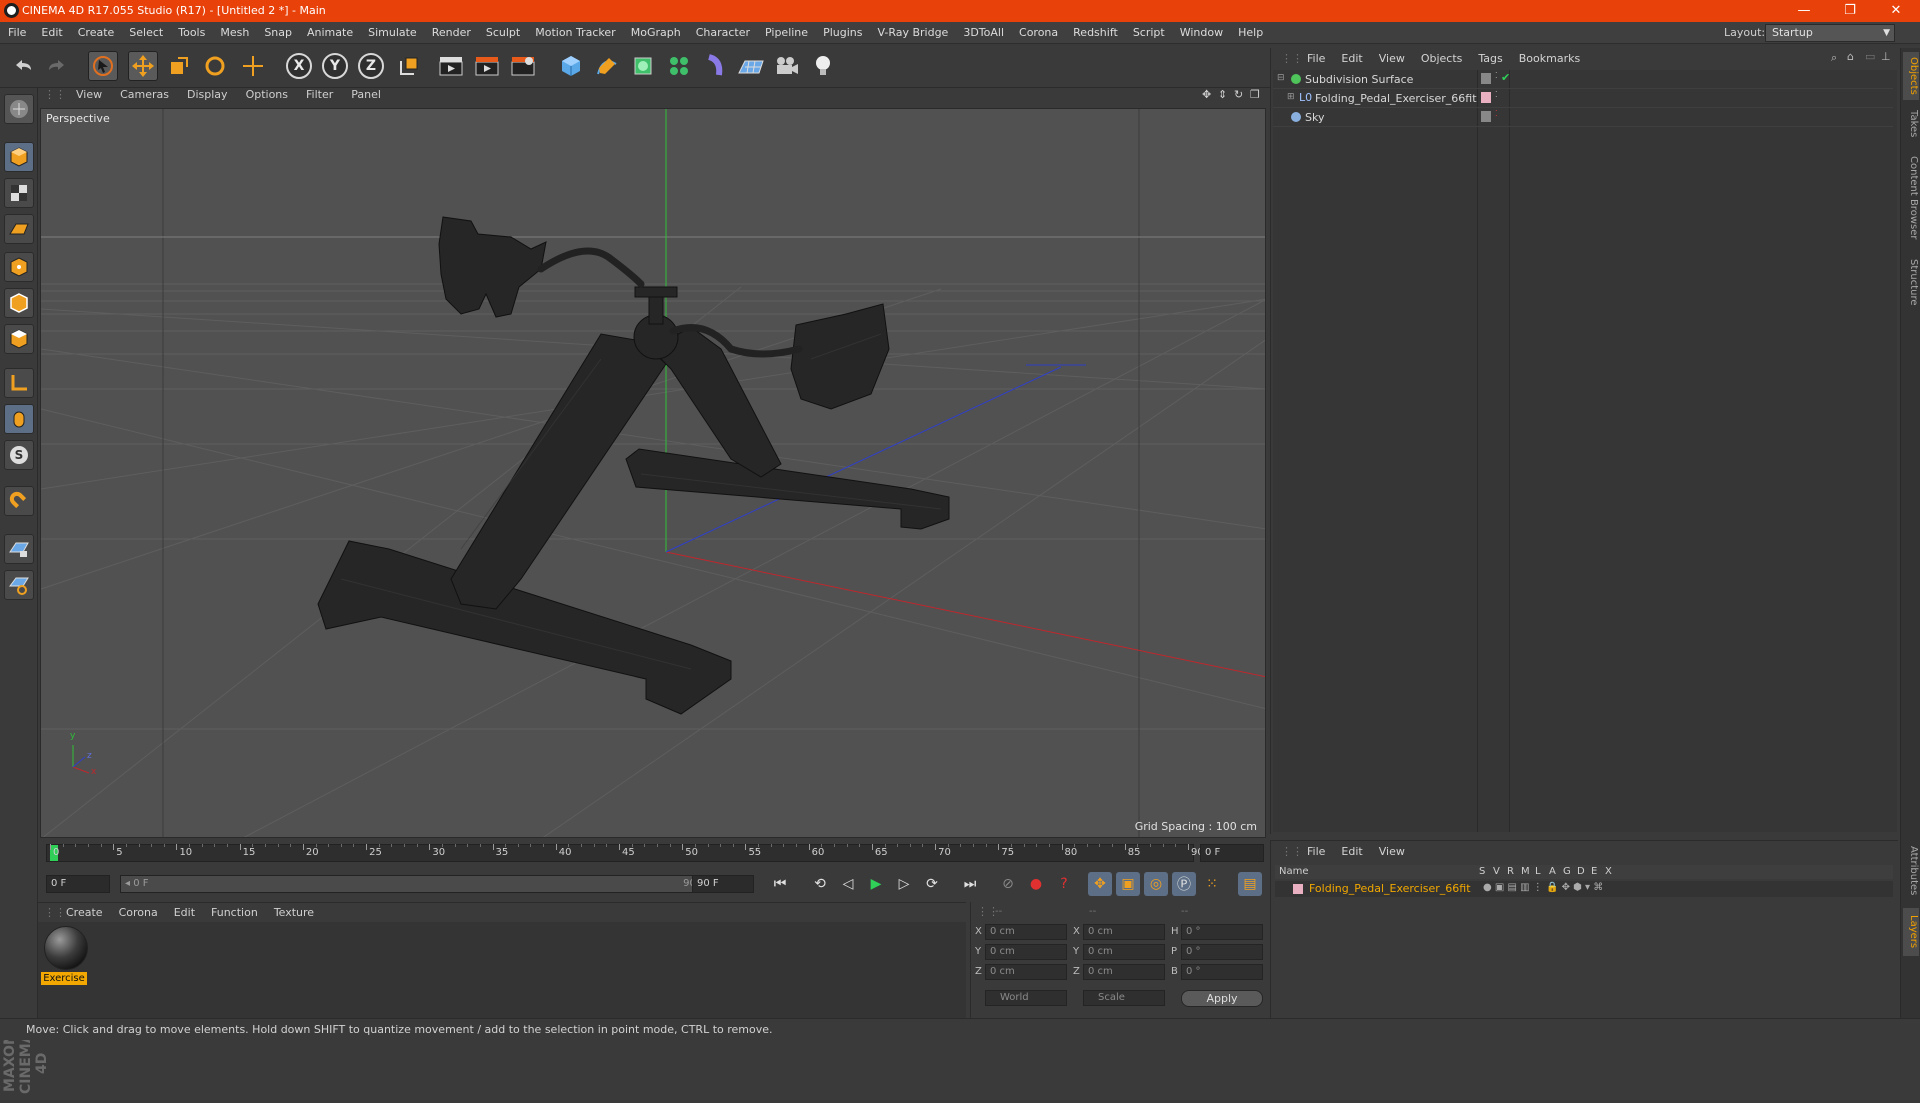  What do you see at coordinates (143, 66) in the screenshot?
I see `move-tool-button` at bounding box center [143, 66].